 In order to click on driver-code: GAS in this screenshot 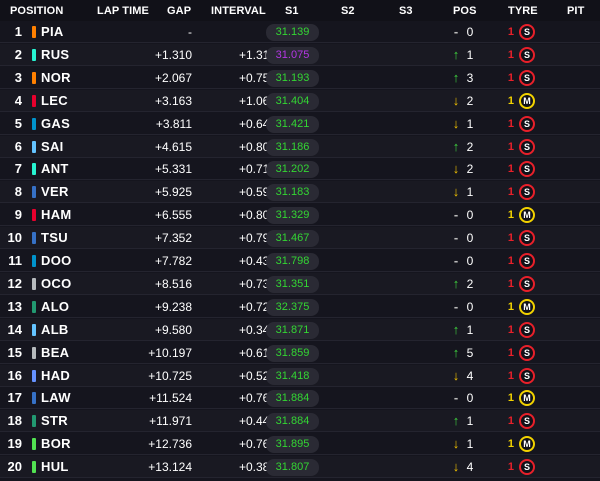, I will do `click(55, 124)`.